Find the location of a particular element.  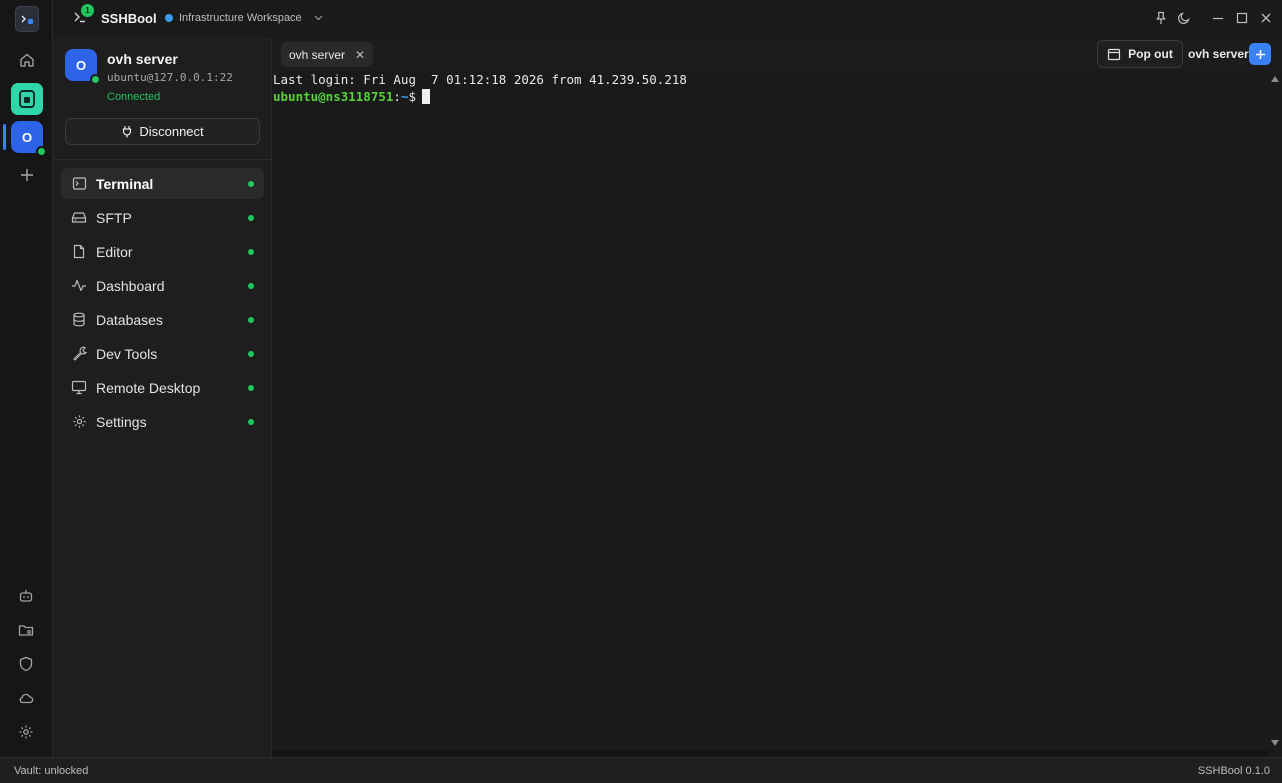

nav-item-editor: Editor is located at coordinates (162, 251).